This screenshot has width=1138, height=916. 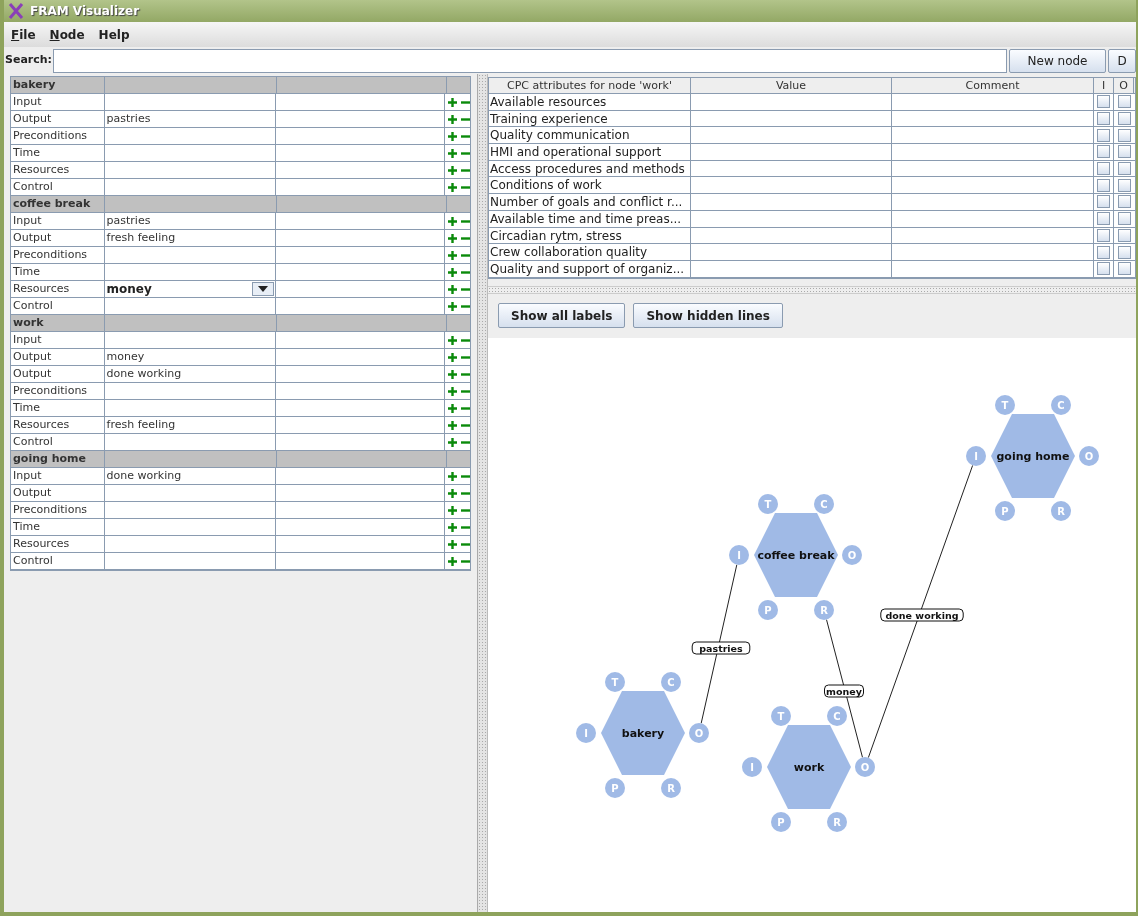 What do you see at coordinates (190, 289) in the screenshot?
I see `aspect-dropdown: money` at bounding box center [190, 289].